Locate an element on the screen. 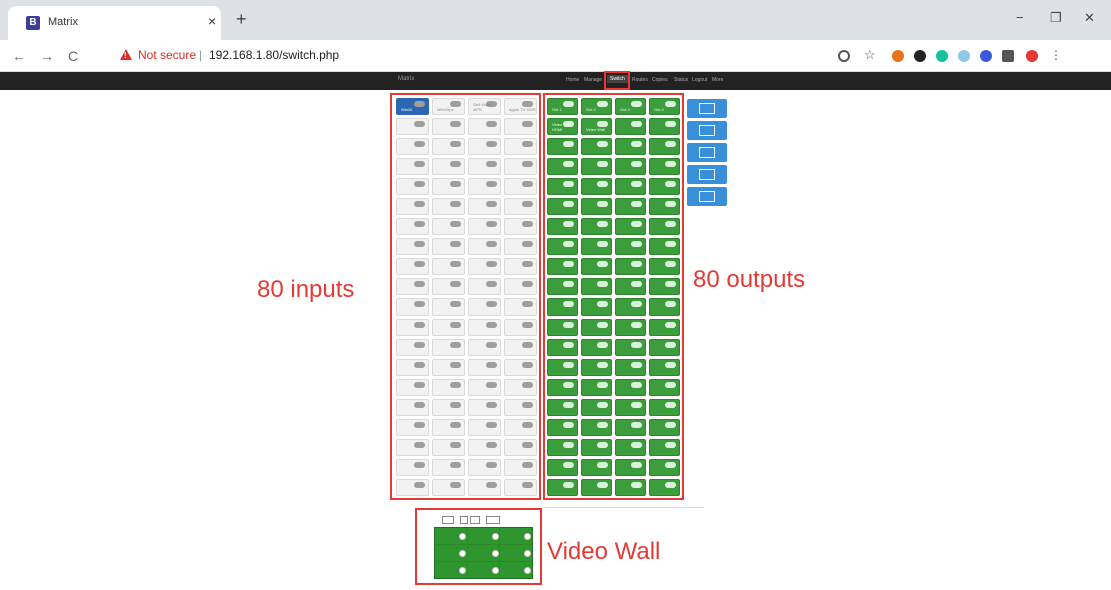  one-to-many-button is located at coordinates (707, 108).